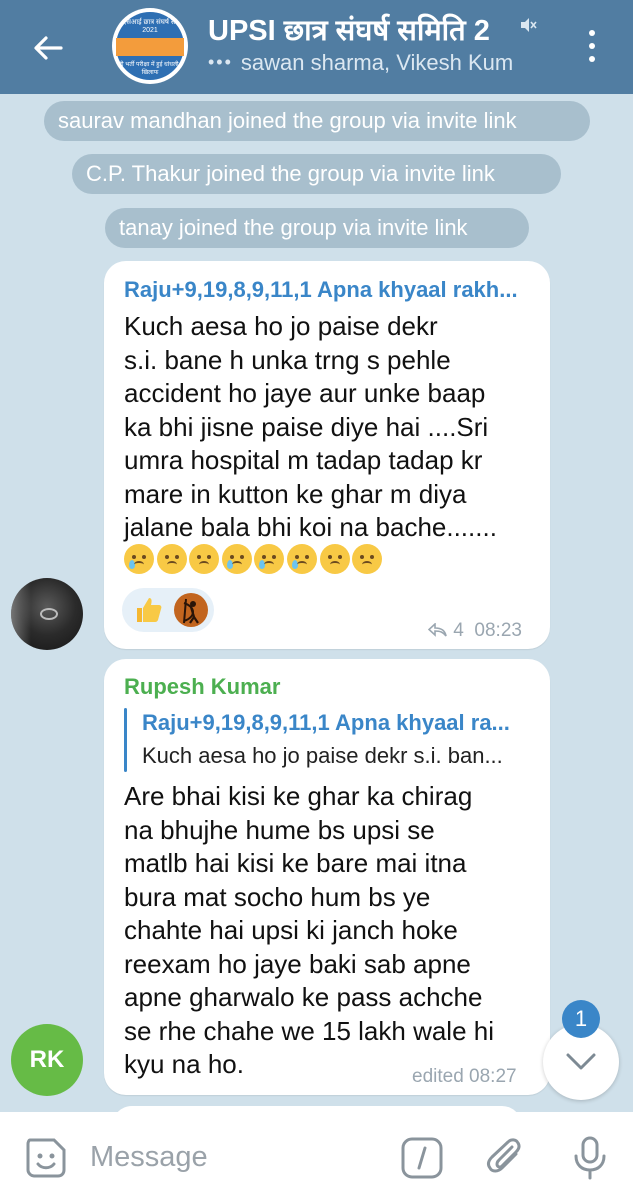 Image resolution: width=633 pixels, height=1200 pixels. I want to click on typing-indicator-icon: •••, so click(220, 62).